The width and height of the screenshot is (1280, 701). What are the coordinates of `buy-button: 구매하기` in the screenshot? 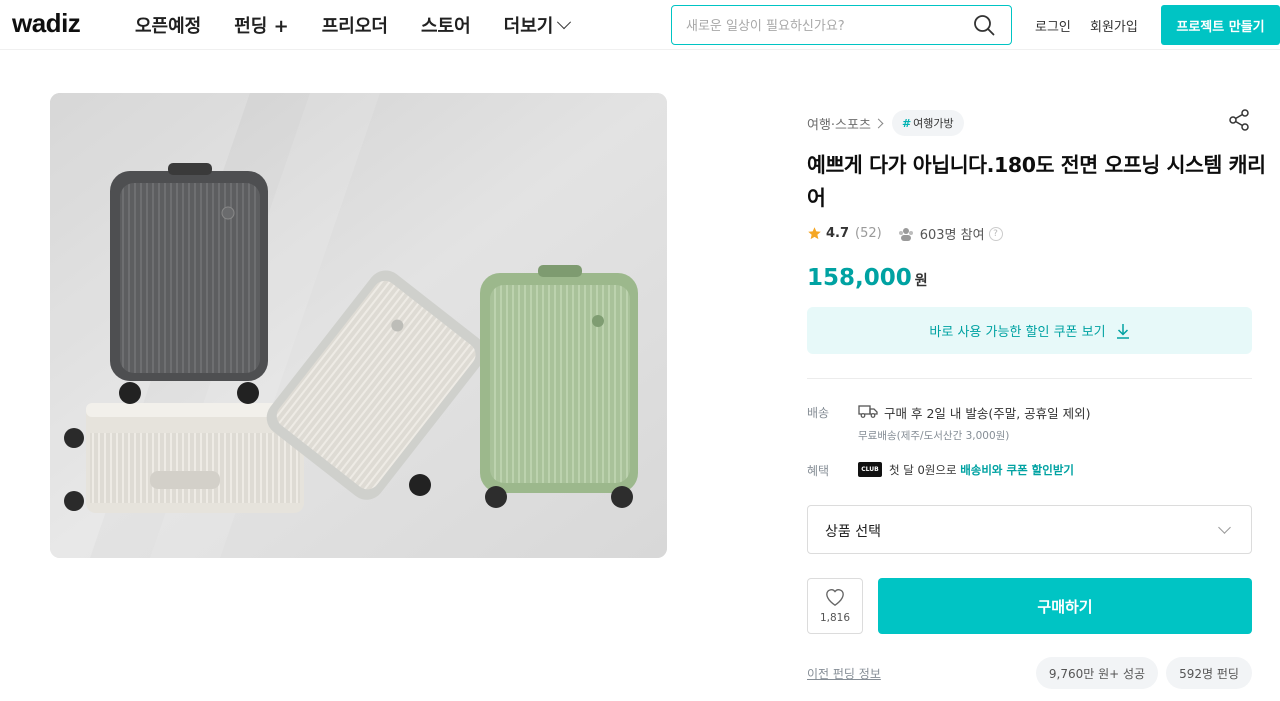 It's located at (1065, 606).